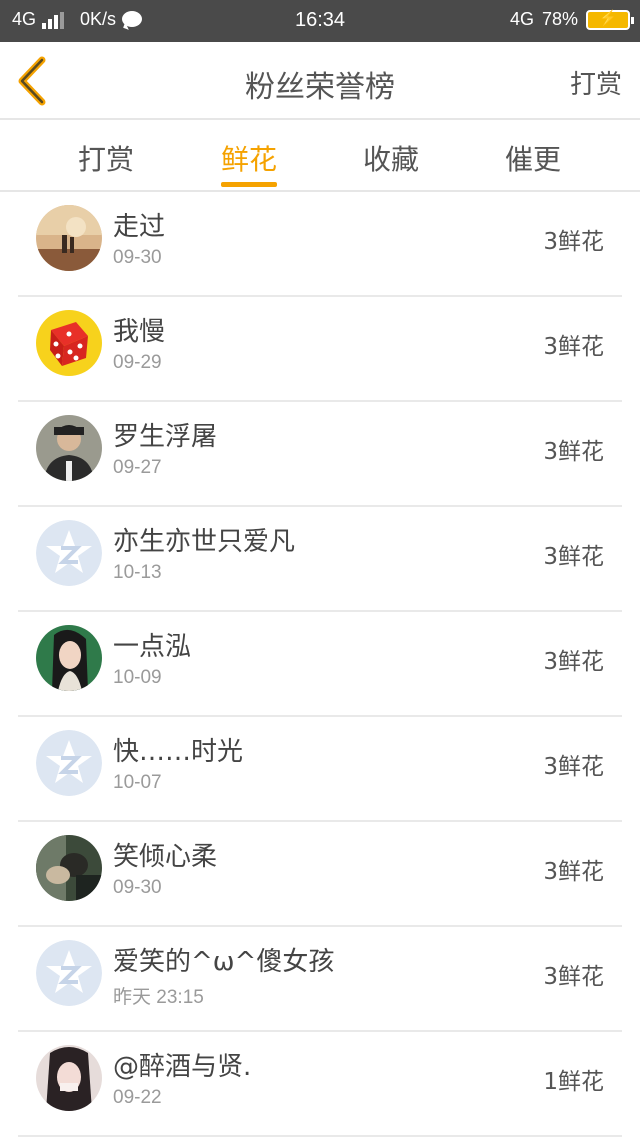 This screenshot has width=640, height=1138. I want to click on user-name: 亦生亦世只爱凡, so click(204, 542).